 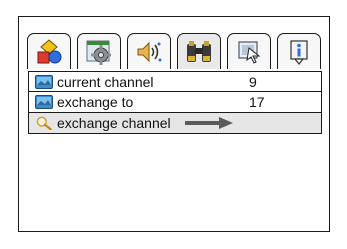 I want to click on speaker-icon, so click(x=149, y=51).